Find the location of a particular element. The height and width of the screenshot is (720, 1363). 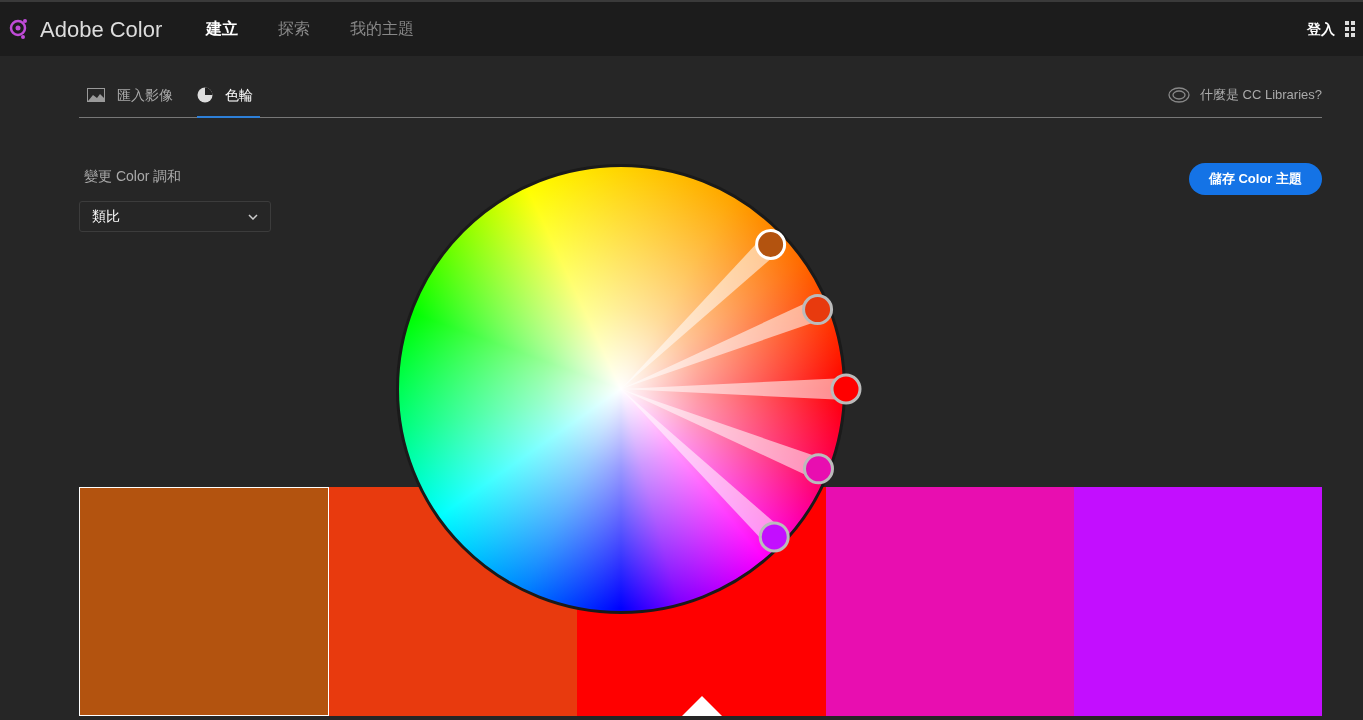

tab: 匯入影像 is located at coordinates (129, 96).